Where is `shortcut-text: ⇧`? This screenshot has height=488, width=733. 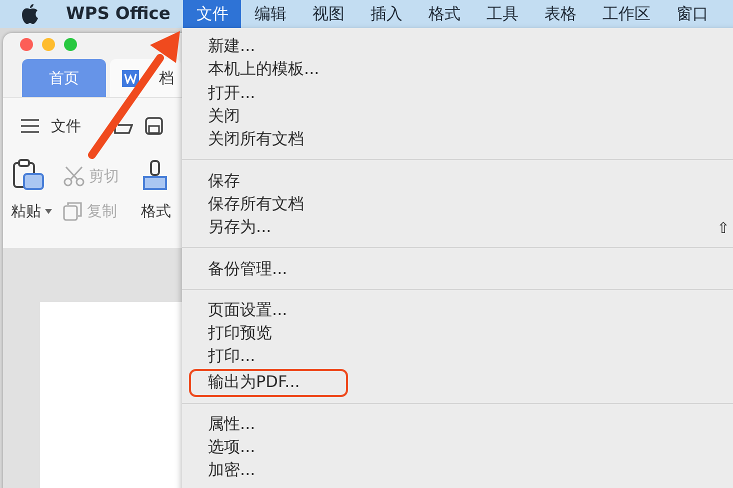
shortcut-text: ⇧ is located at coordinates (723, 227).